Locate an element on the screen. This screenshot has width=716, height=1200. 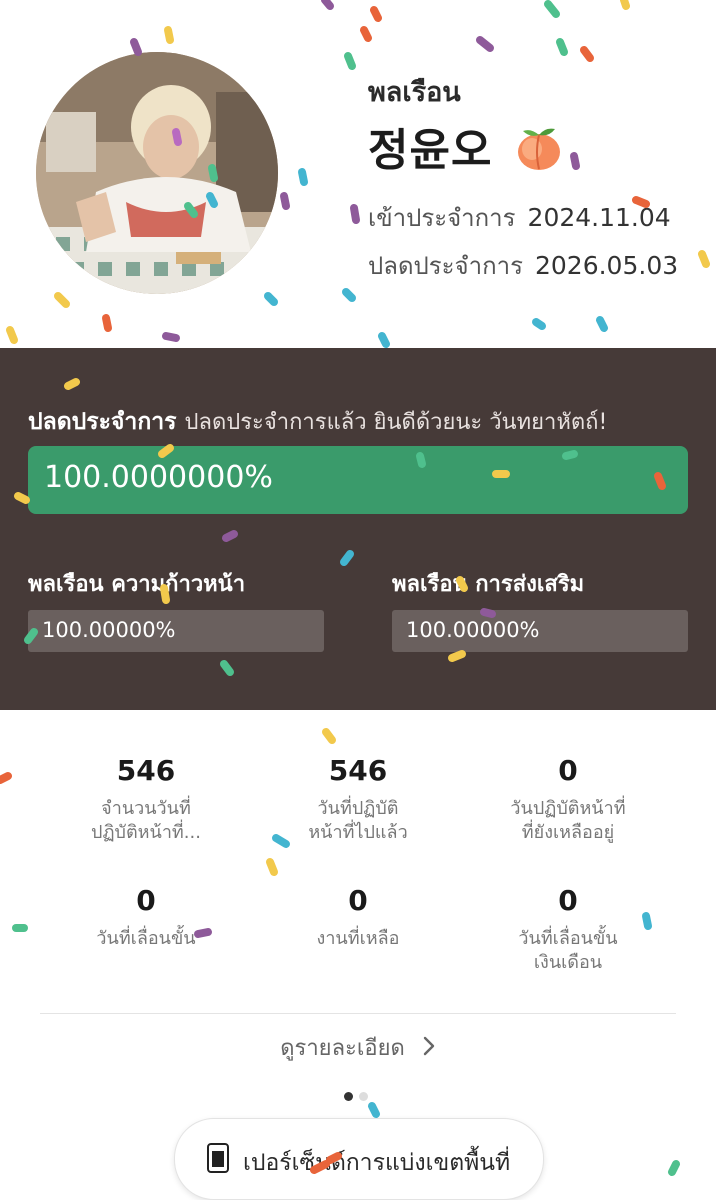
service-progress-bar: 100.0000000% is located at coordinates (358, 480).